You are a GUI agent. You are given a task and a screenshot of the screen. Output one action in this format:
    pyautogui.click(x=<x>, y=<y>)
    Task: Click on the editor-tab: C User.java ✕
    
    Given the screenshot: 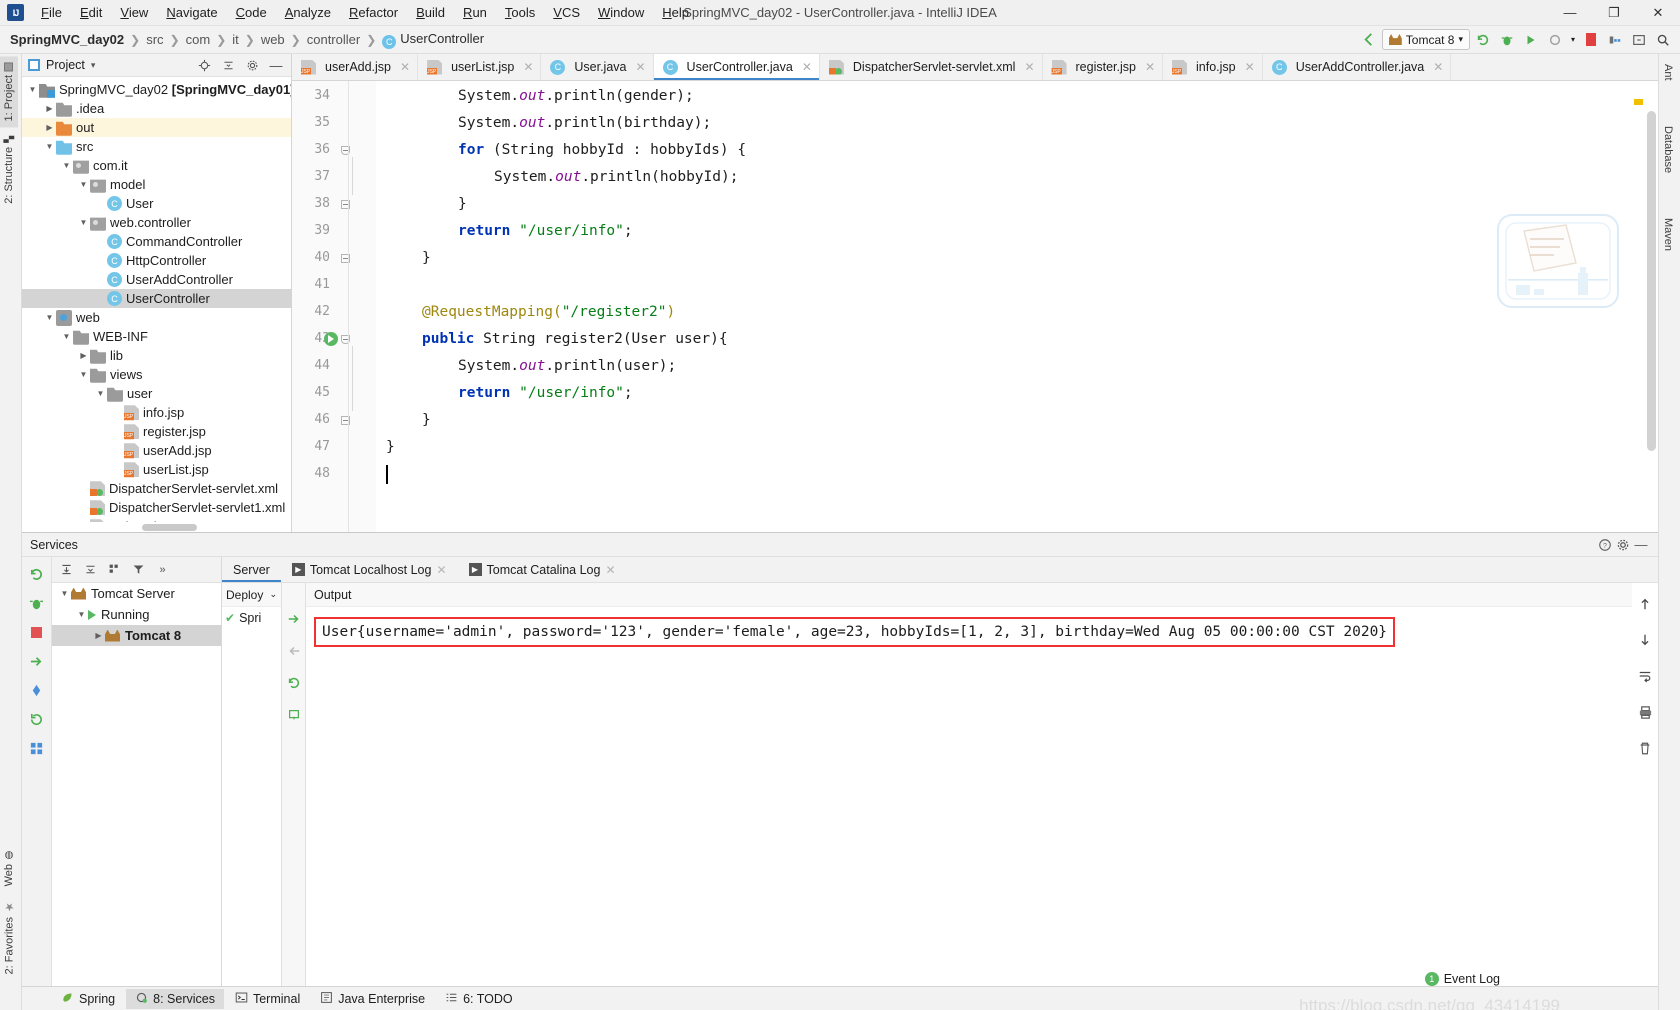 What is the action you would take?
    pyautogui.click(x=597, y=67)
    